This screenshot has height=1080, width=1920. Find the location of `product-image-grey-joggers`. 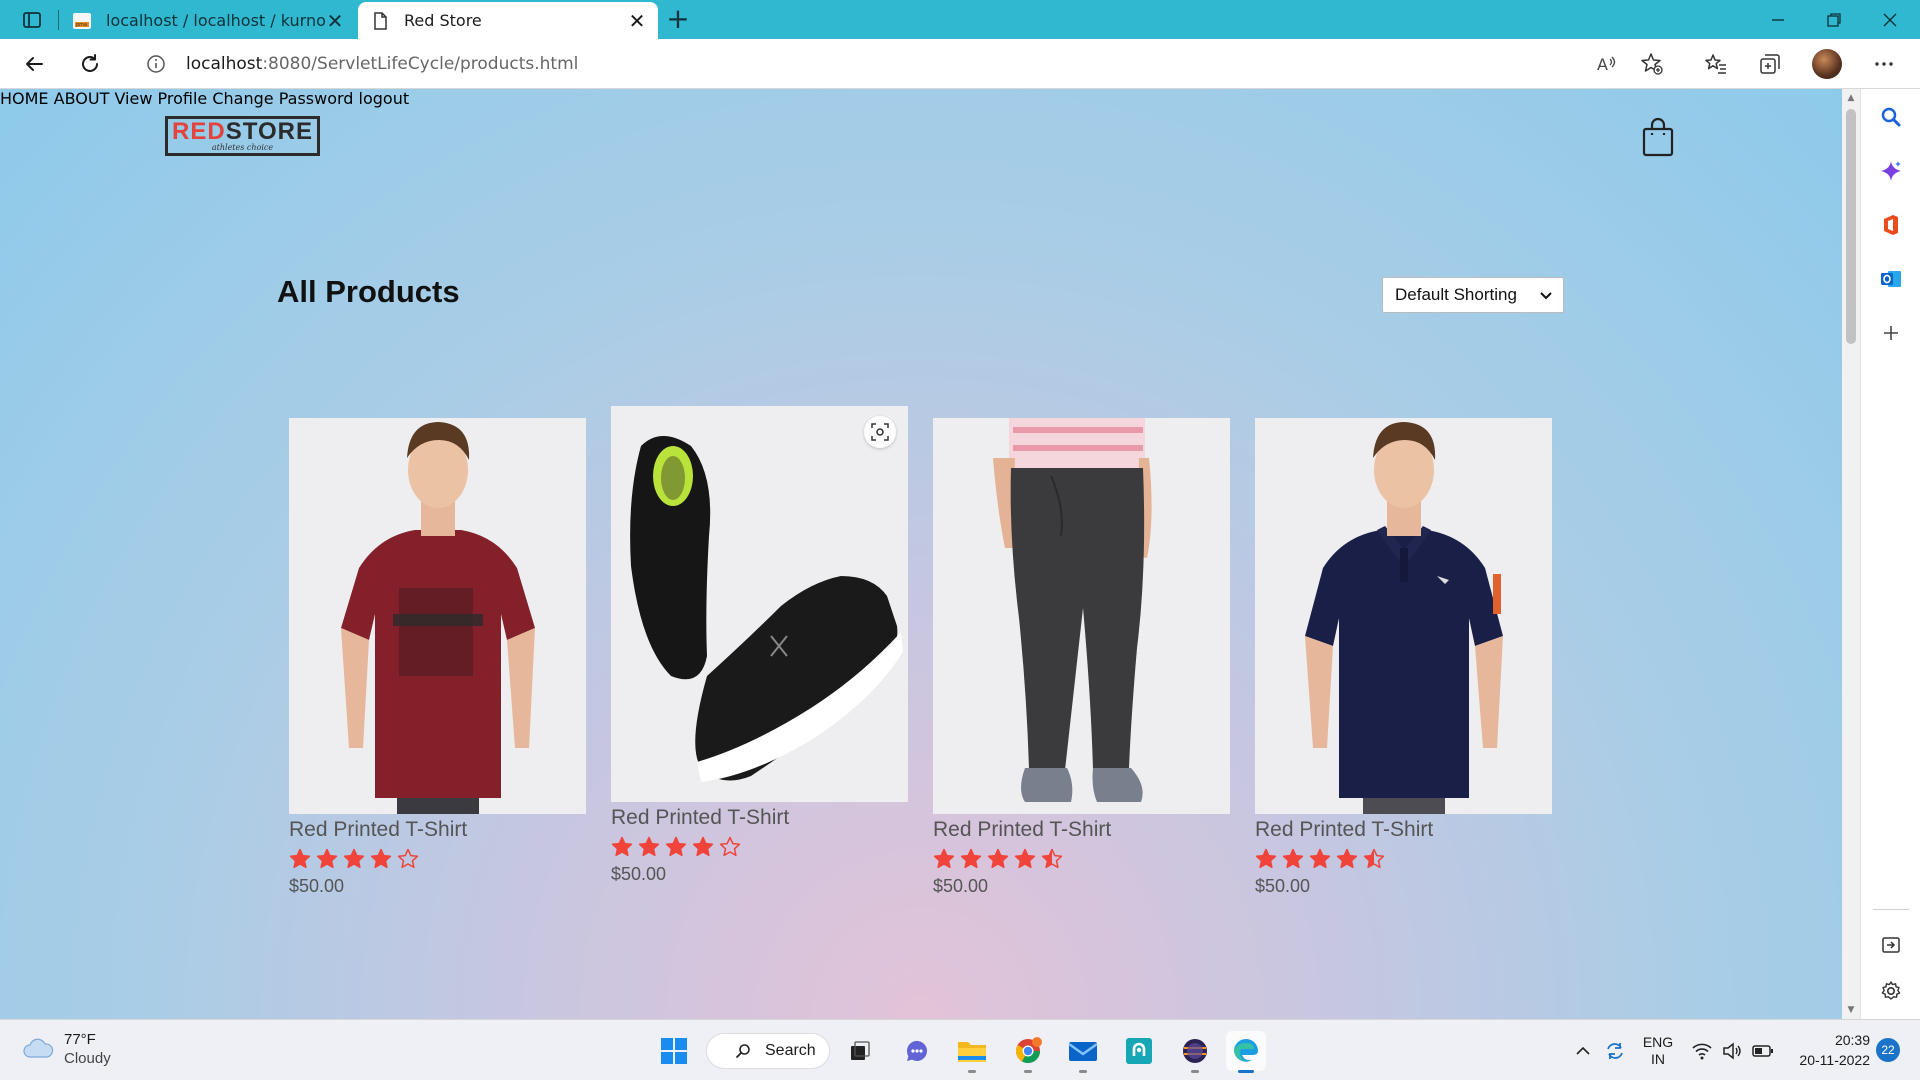

product-image-grey-joggers is located at coordinates (1081, 616).